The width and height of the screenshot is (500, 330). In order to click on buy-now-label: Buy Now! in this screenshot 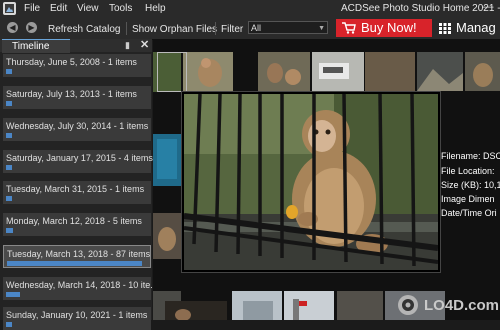, I will do `click(389, 27)`.